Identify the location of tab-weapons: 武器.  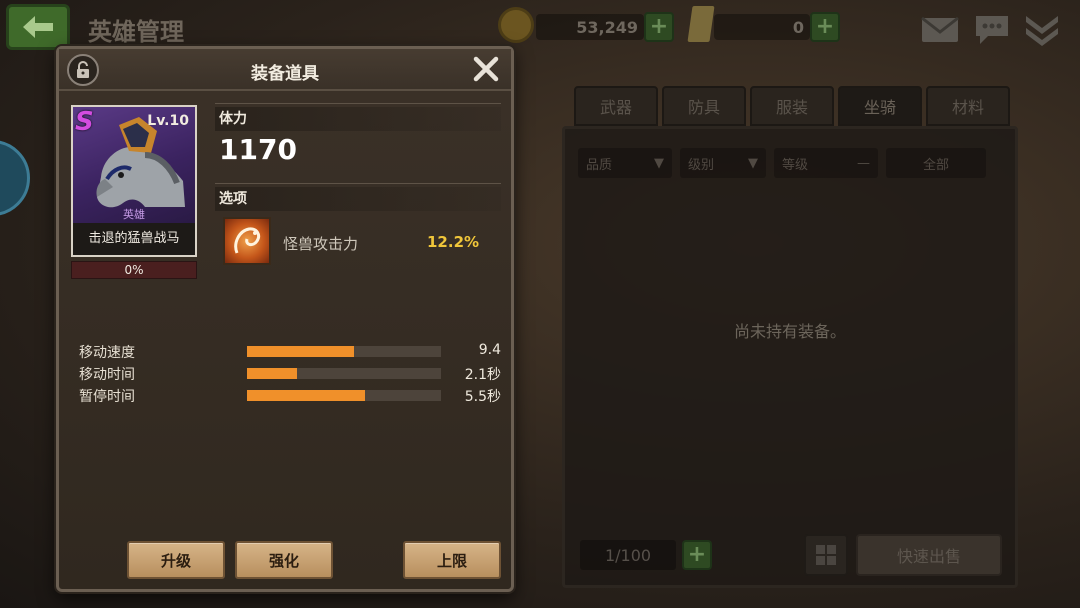
(616, 106).